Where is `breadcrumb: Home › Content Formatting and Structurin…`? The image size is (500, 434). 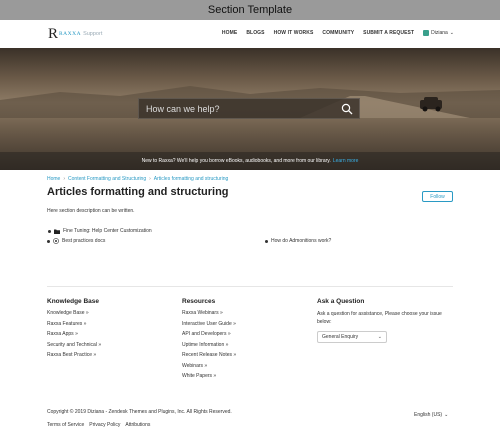 breadcrumb: Home › Content Formatting and Structurin… is located at coordinates (137, 179).